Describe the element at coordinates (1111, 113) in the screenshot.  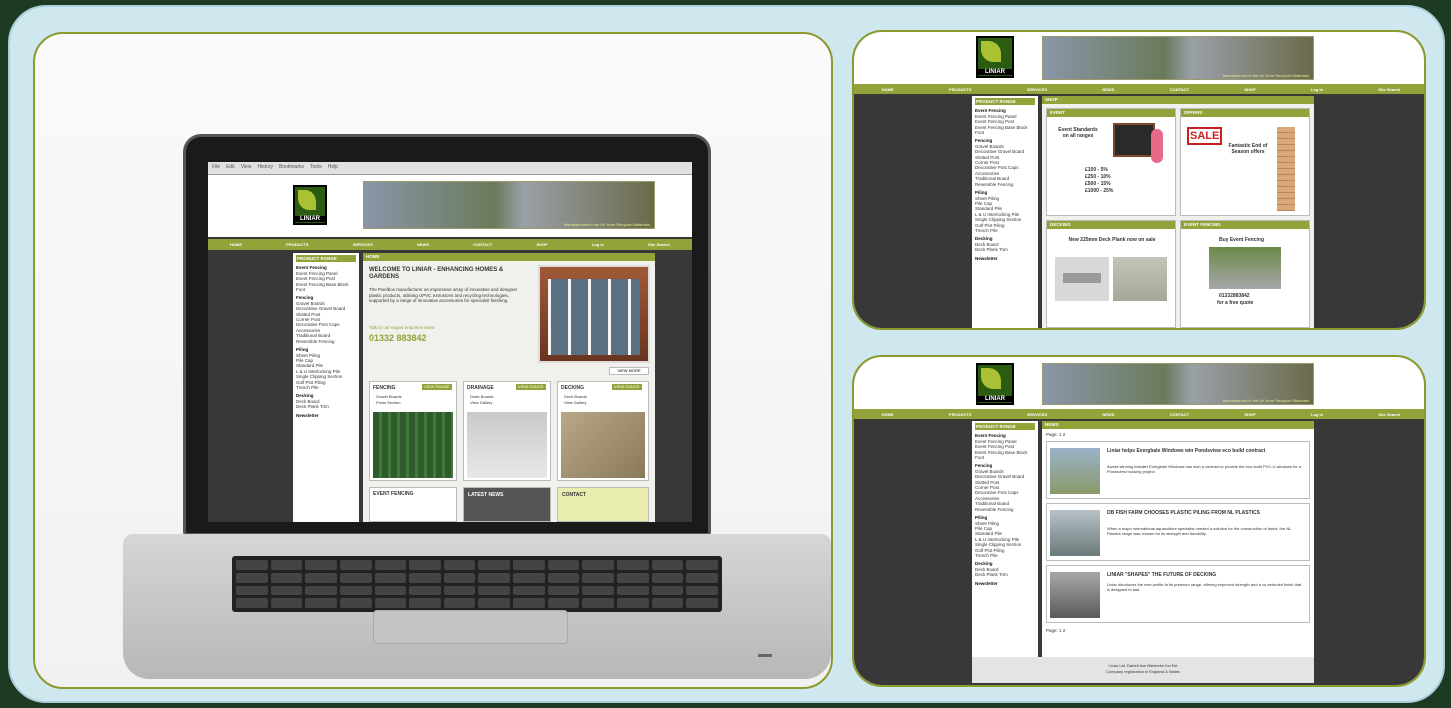
I see `cell-head: EVENT` at that location.